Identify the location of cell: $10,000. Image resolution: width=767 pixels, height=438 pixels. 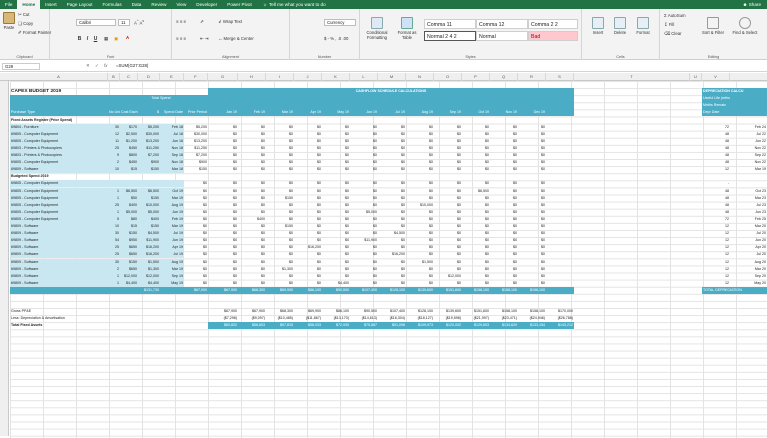
(149, 205).